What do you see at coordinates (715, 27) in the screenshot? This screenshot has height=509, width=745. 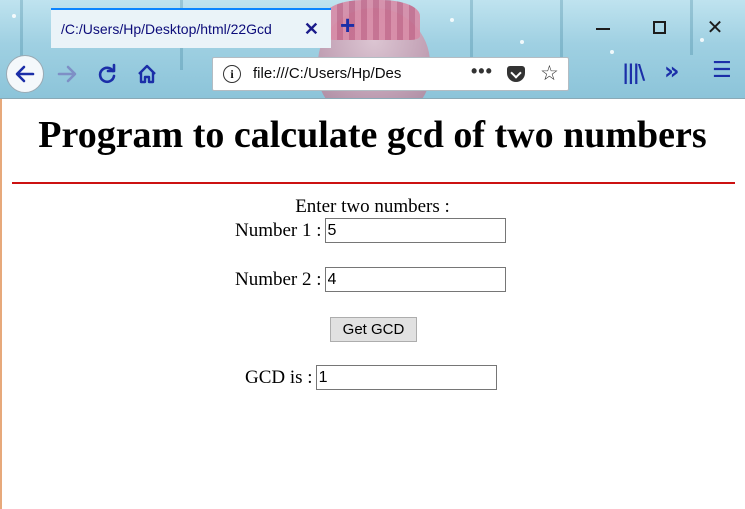 I see `window-close-button: ✕` at bounding box center [715, 27].